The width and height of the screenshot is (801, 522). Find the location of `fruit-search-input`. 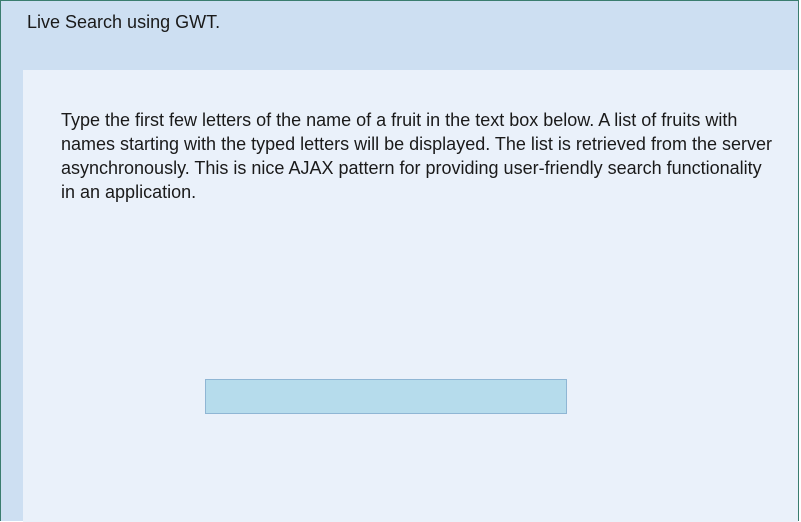

fruit-search-input is located at coordinates (386, 396).